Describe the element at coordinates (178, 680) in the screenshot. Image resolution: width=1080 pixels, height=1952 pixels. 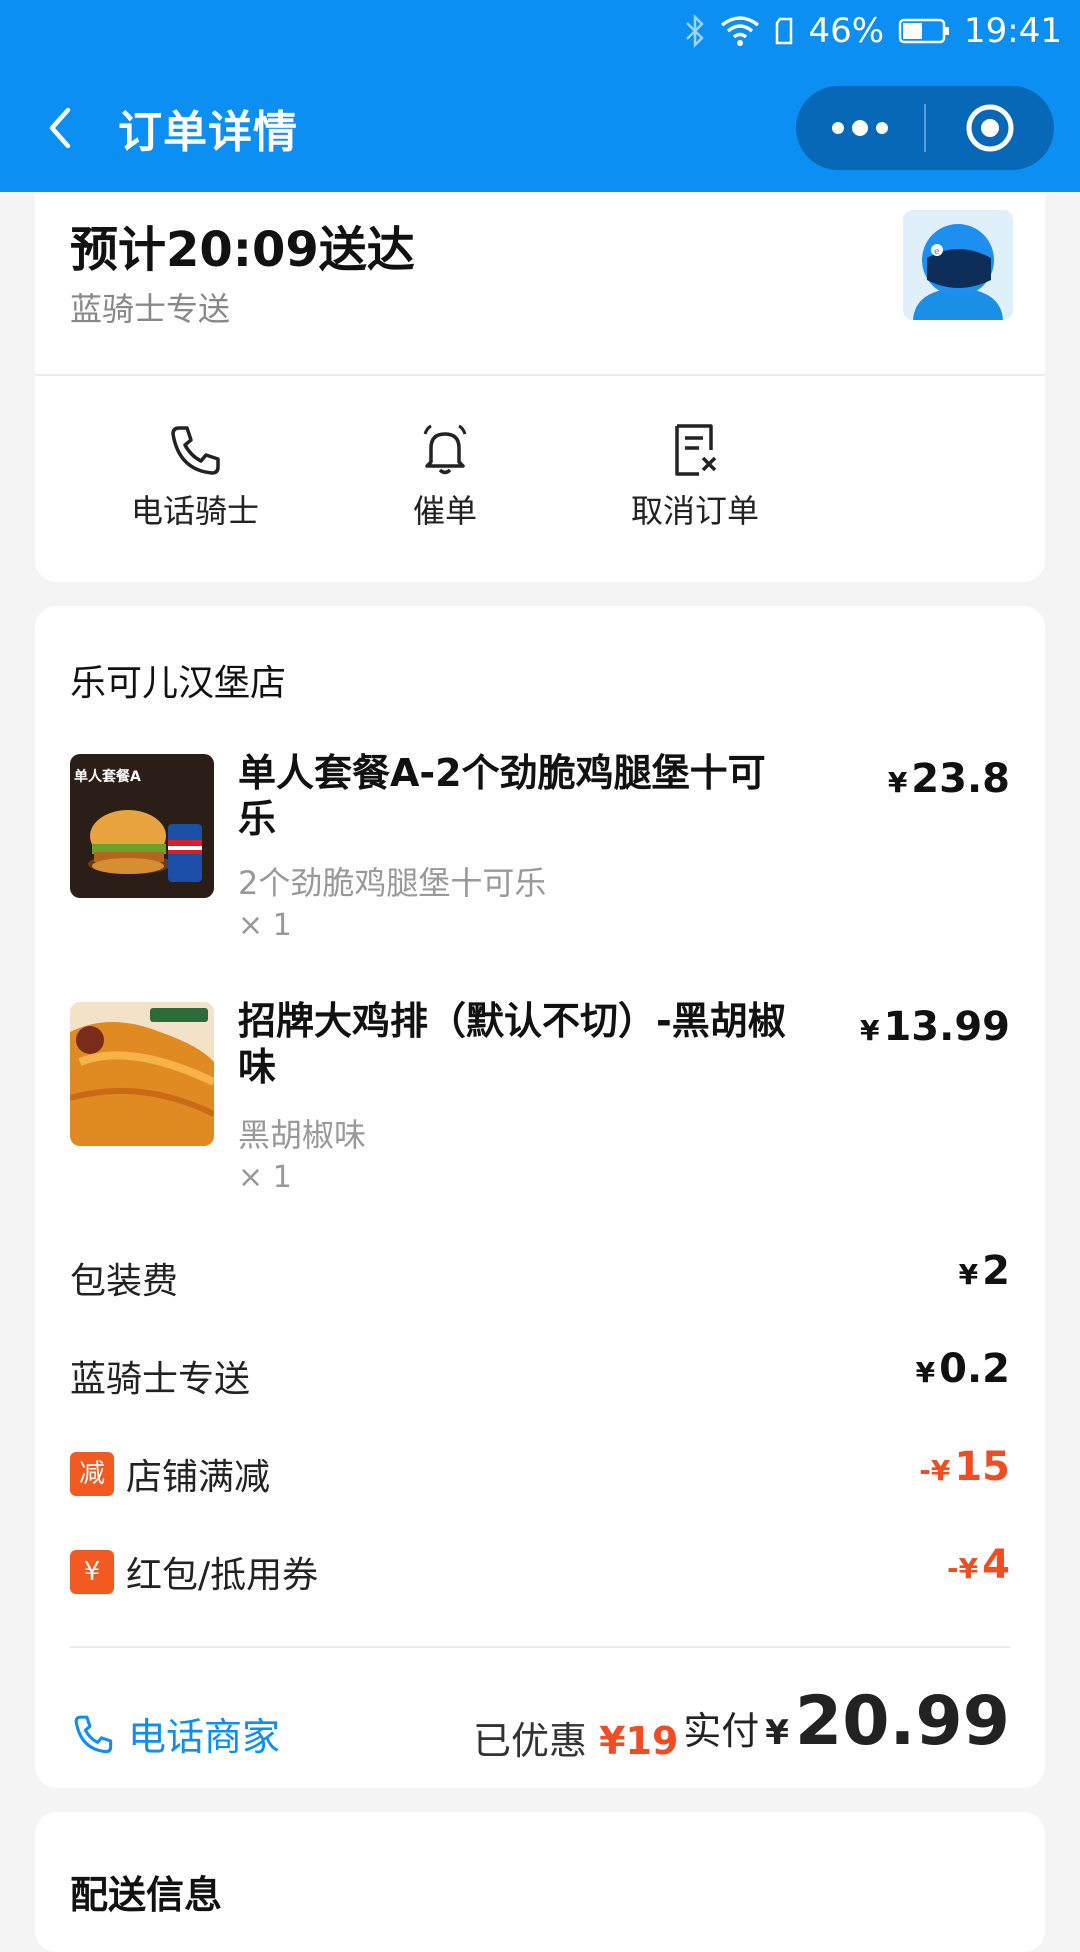
I see `shop-name: 乐可儿汉堡店` at that location.